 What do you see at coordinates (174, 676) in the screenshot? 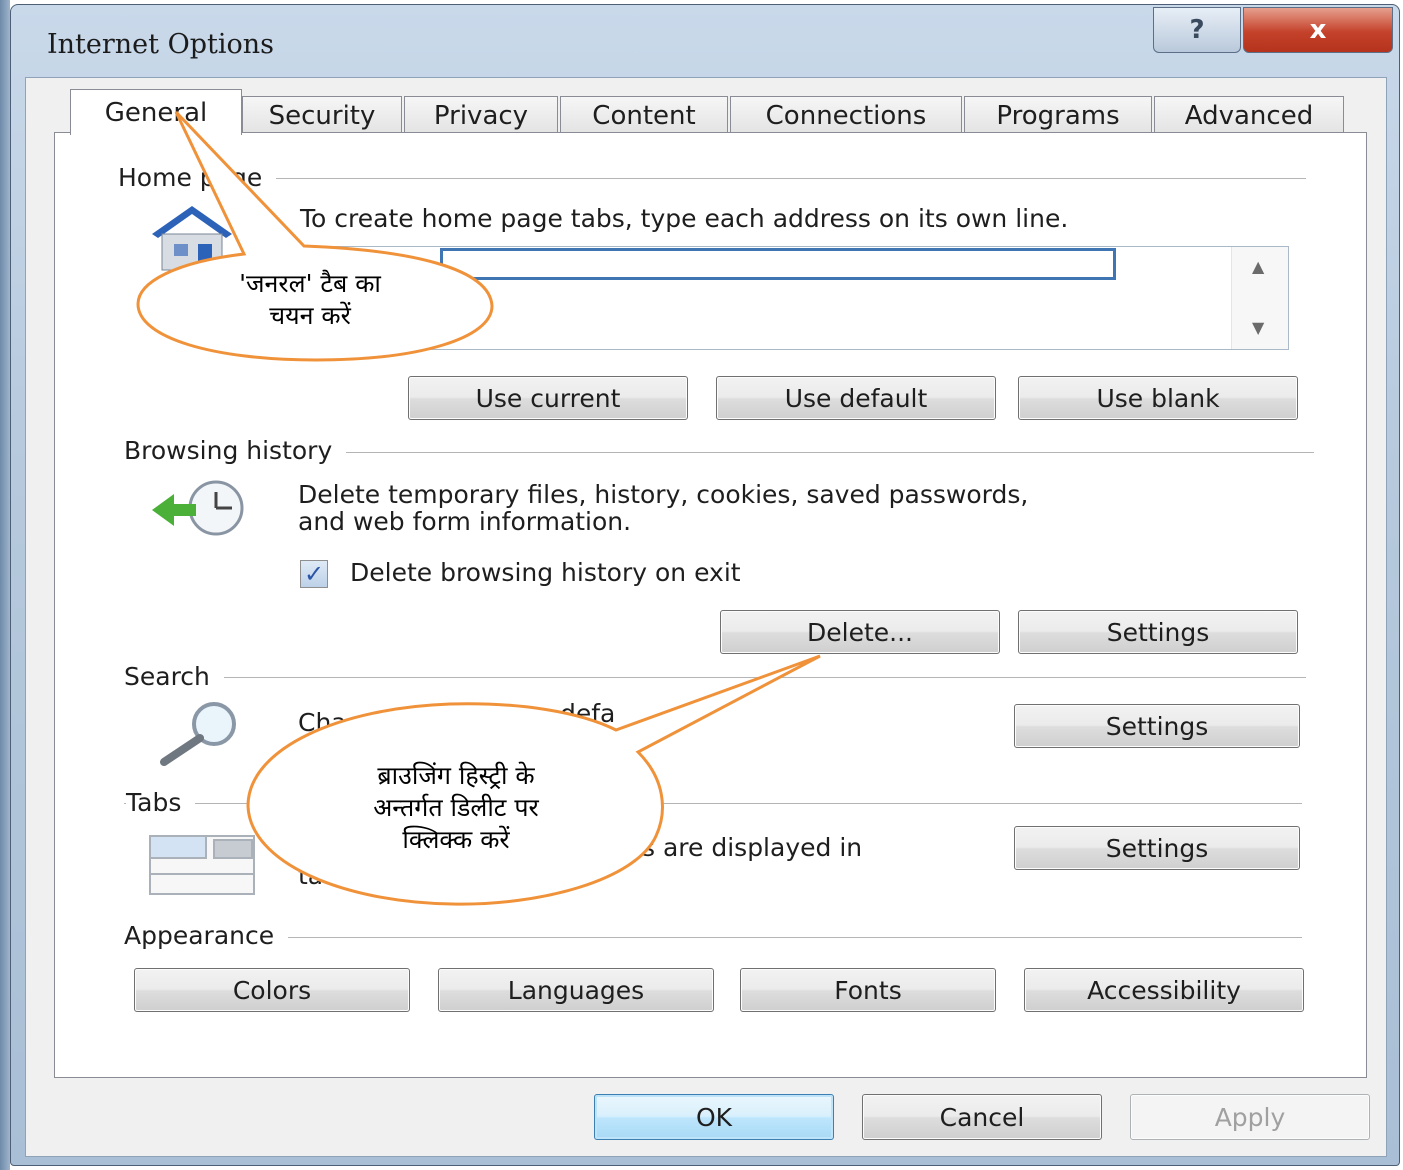
I see `search-heading: Search` at bounding box center [174, 676].